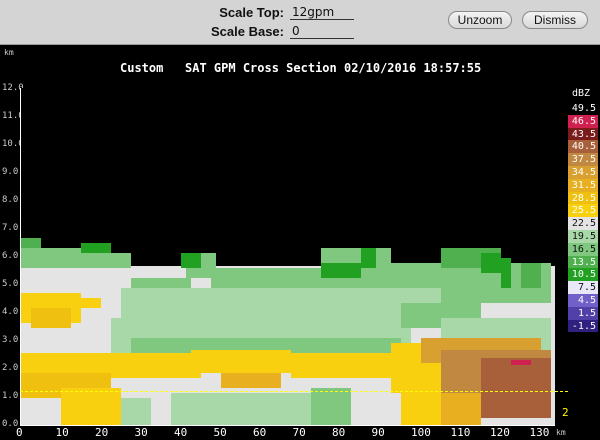 Image resolution: width=600 pixels, height=440 pixels. I want to click on legend-entry: 1.5, so click(583, 313).